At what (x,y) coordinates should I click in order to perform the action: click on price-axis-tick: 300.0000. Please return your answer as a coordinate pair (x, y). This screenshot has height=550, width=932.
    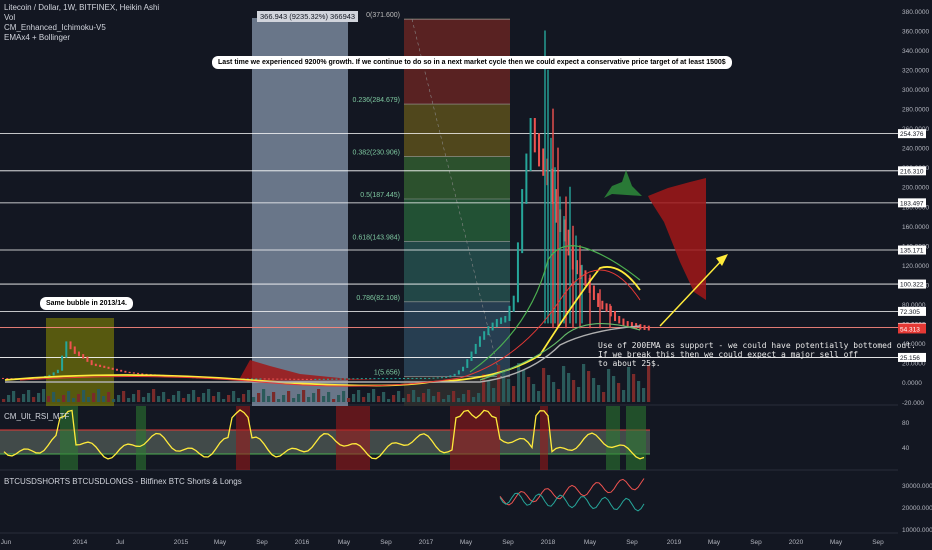
    Looking at the image, I should click on (915, 90).